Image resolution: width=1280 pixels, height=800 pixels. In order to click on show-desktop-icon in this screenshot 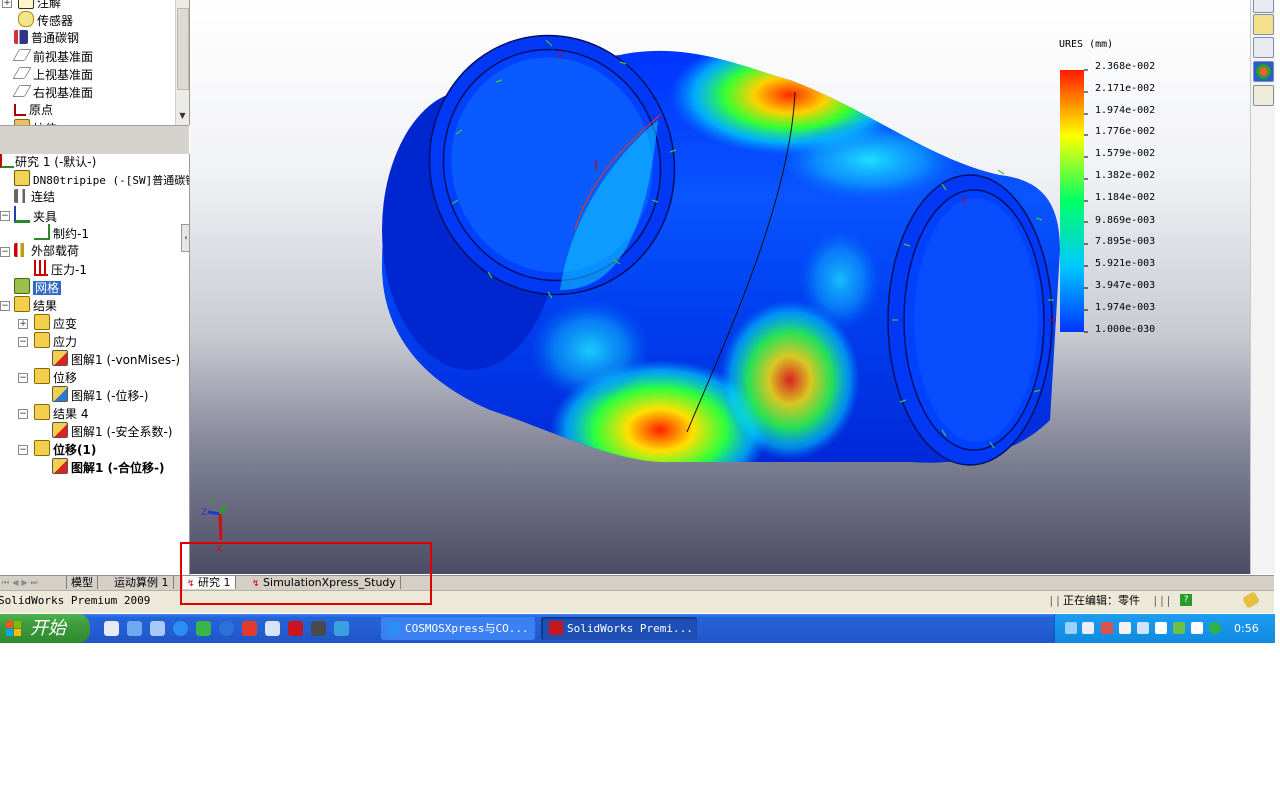, I will do `click(111, 628)`.